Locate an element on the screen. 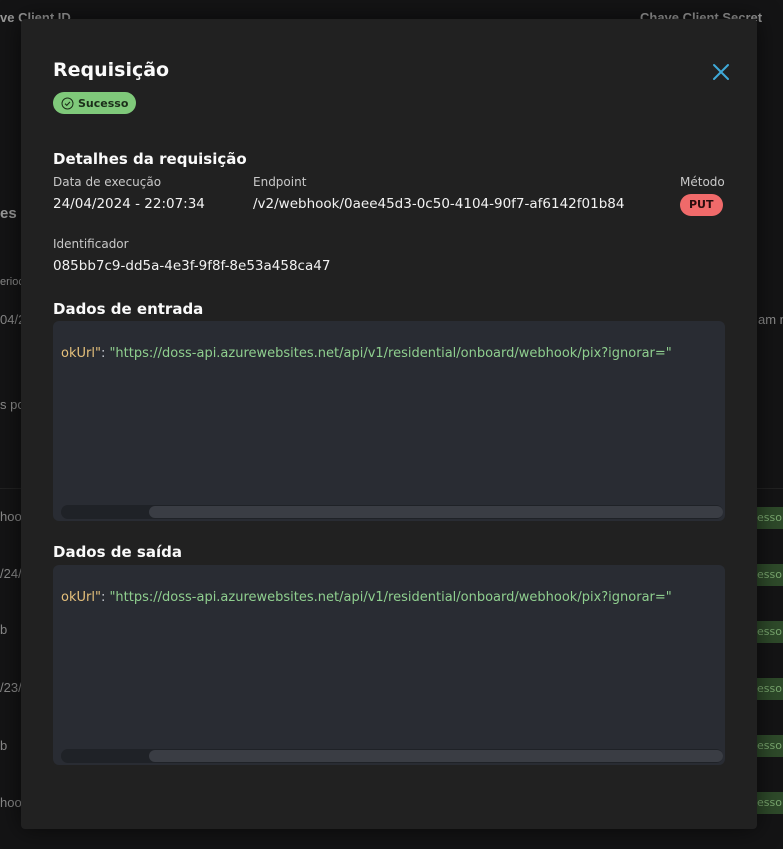  output-data-title: Dados de saída is located at coordinates (117, 552).